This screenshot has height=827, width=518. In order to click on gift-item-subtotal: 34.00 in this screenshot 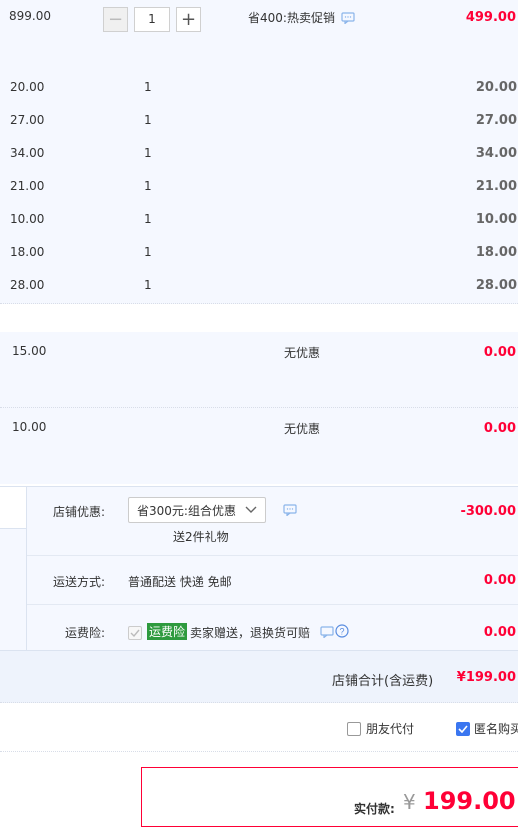, I will do `click(496, 153)`.